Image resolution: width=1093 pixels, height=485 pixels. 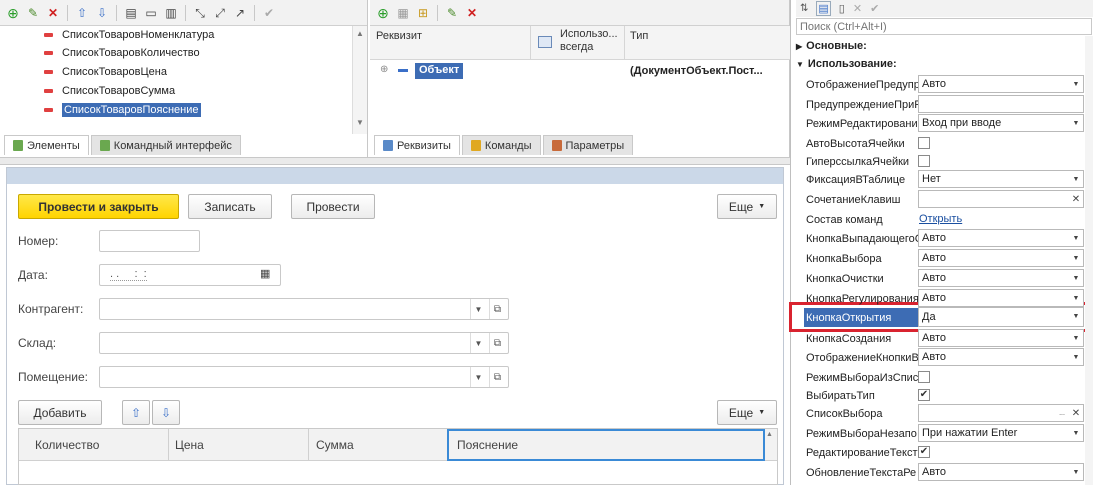 I want to click on calendar-icon: ▦, so click(x=265, y=273).